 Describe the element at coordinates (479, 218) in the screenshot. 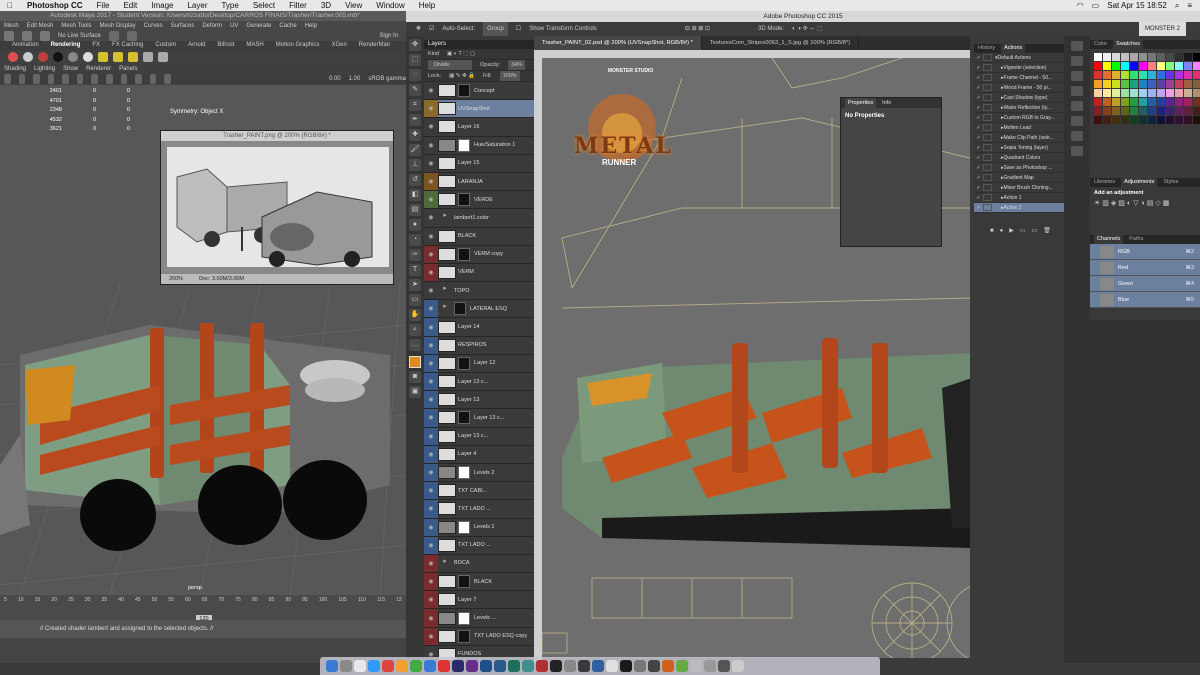

I see `layer-row: ◉ ▸ lambert1.color` at that location.